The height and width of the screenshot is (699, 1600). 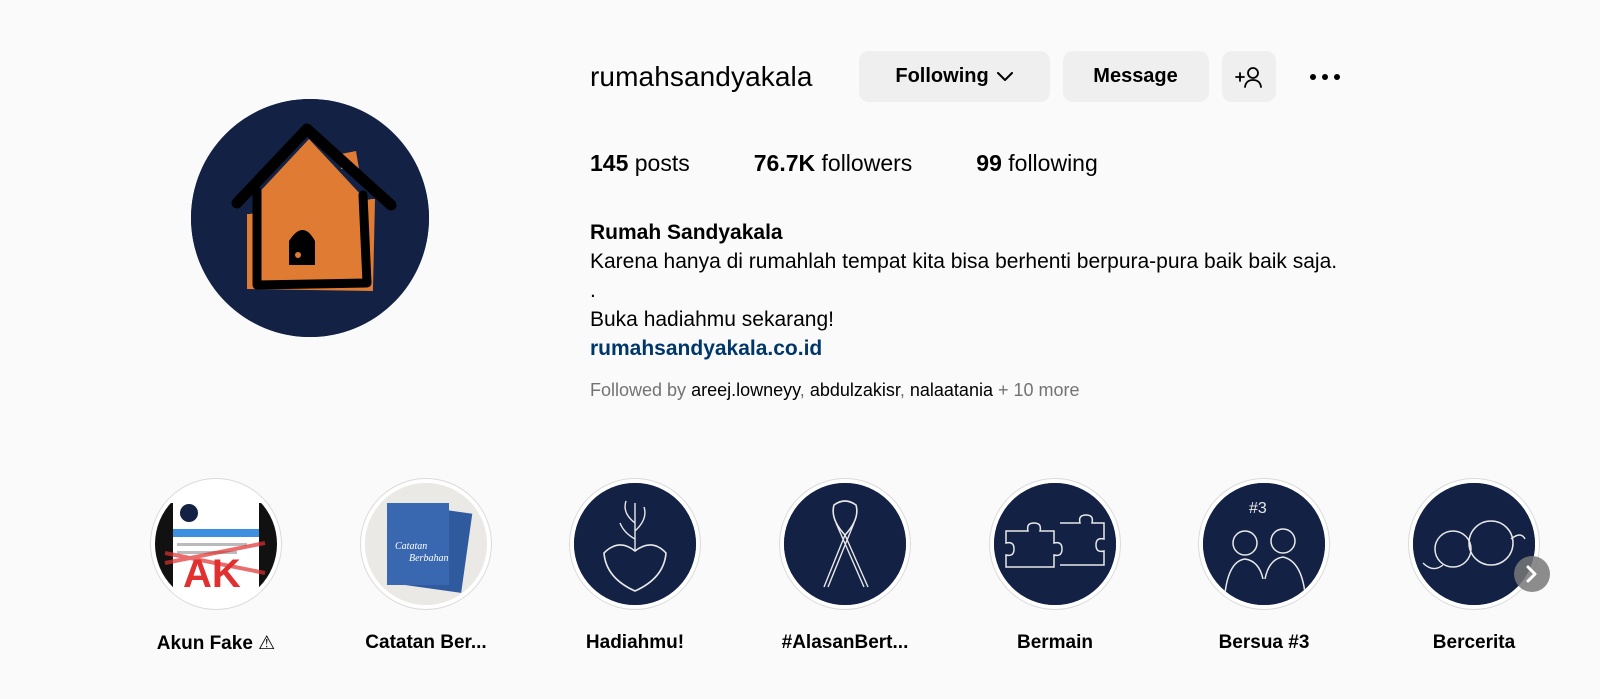 I want to click on posts-count: 145, so click(x=609, y=163).